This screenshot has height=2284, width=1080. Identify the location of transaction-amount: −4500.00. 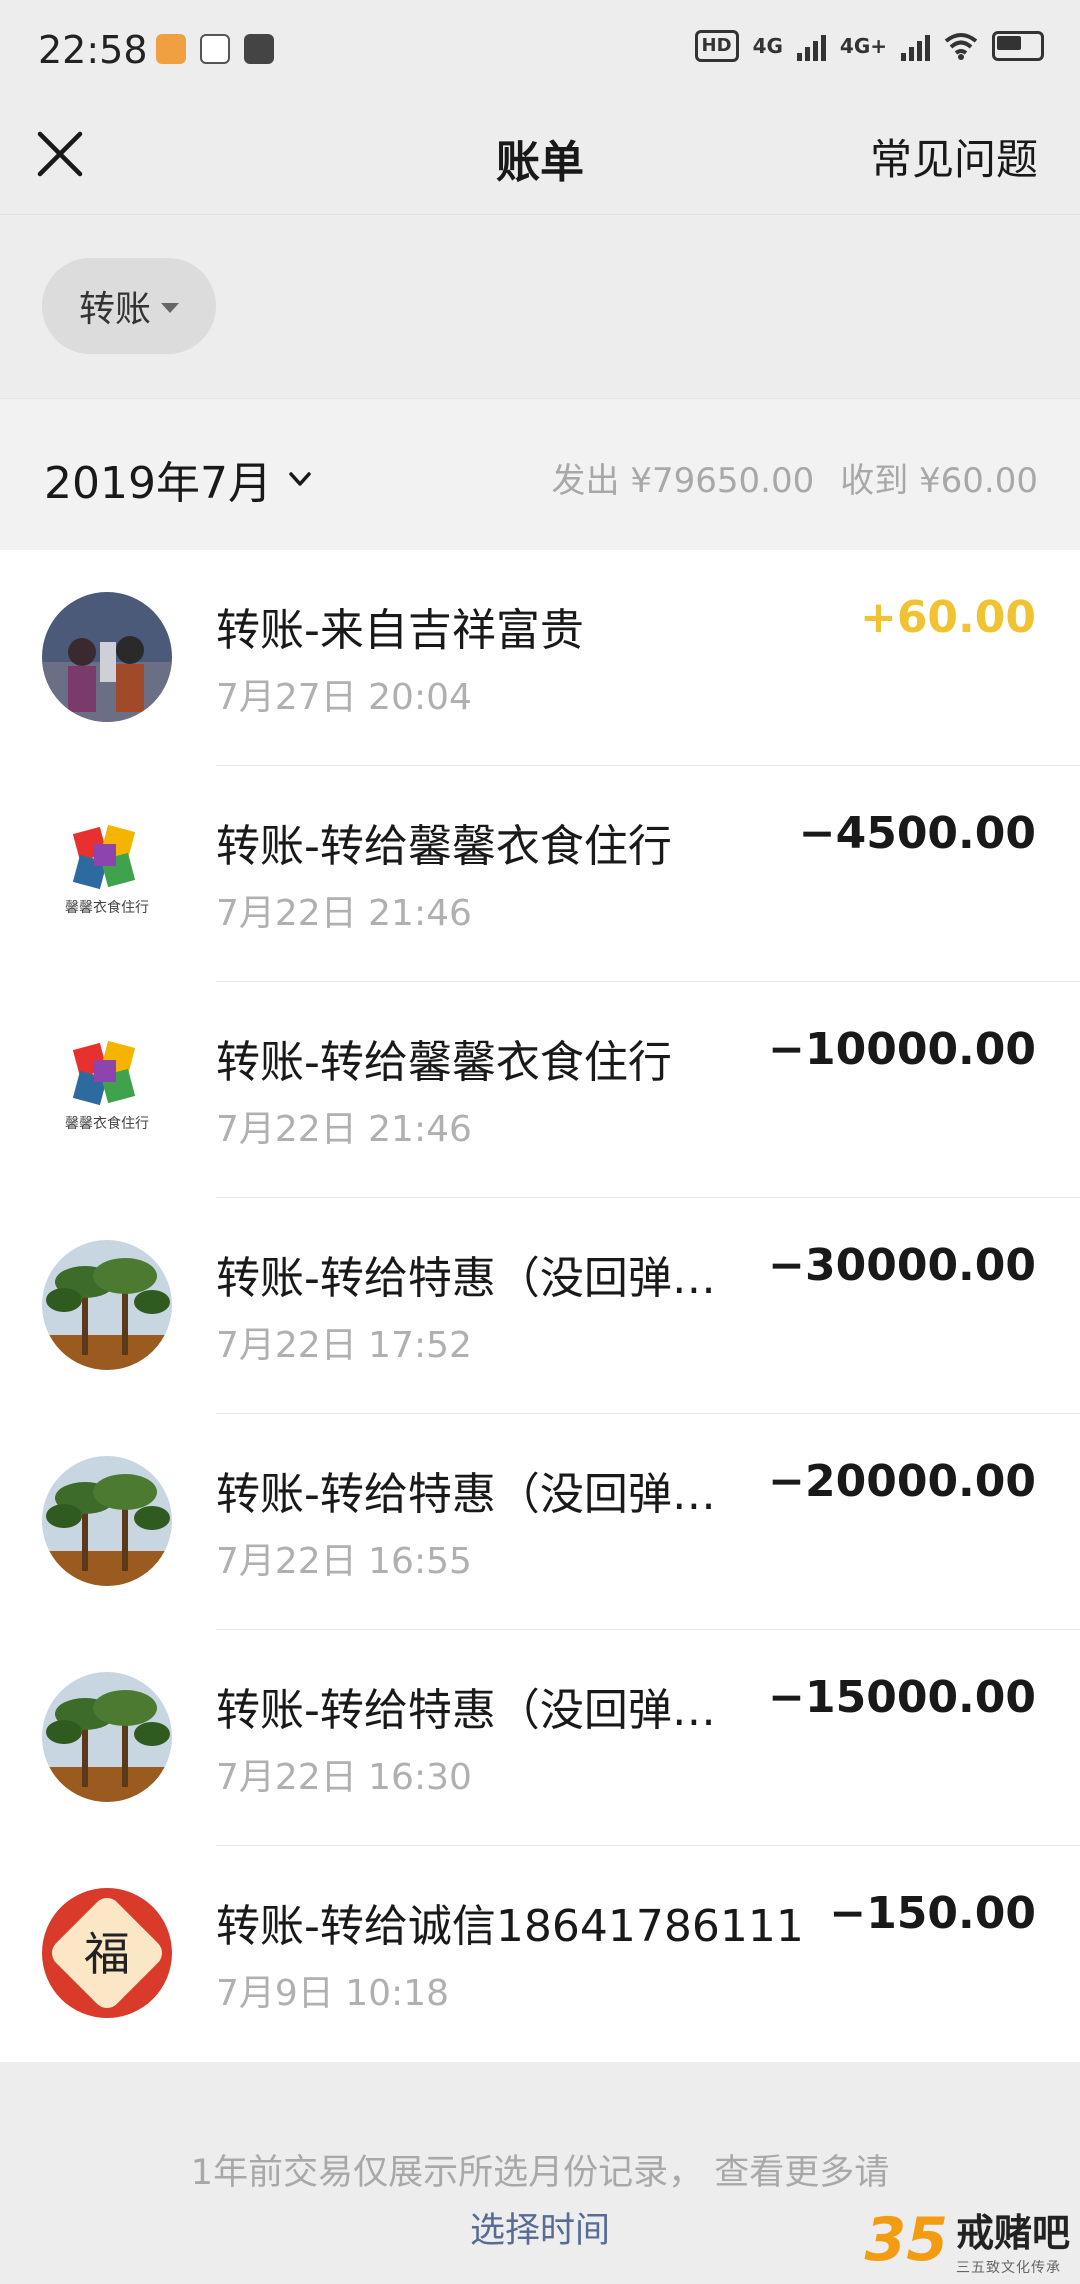
(917, 833).